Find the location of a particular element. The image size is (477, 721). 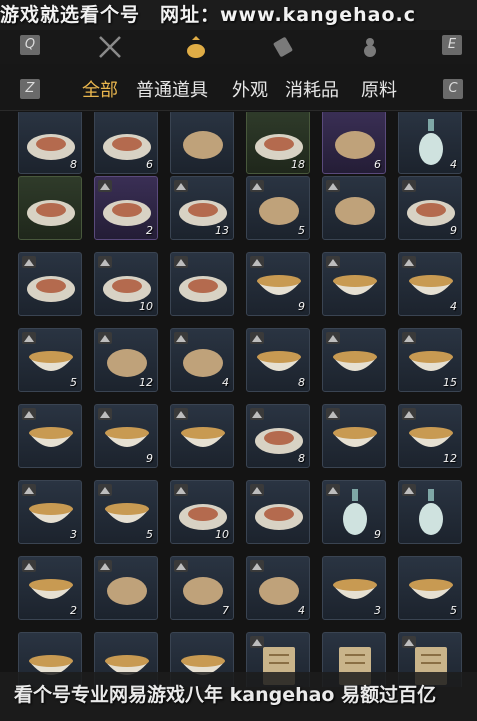

watermark-banner: 游戏就选看个号 网址：www.kangehao.c is located at coordinates (238, 15).